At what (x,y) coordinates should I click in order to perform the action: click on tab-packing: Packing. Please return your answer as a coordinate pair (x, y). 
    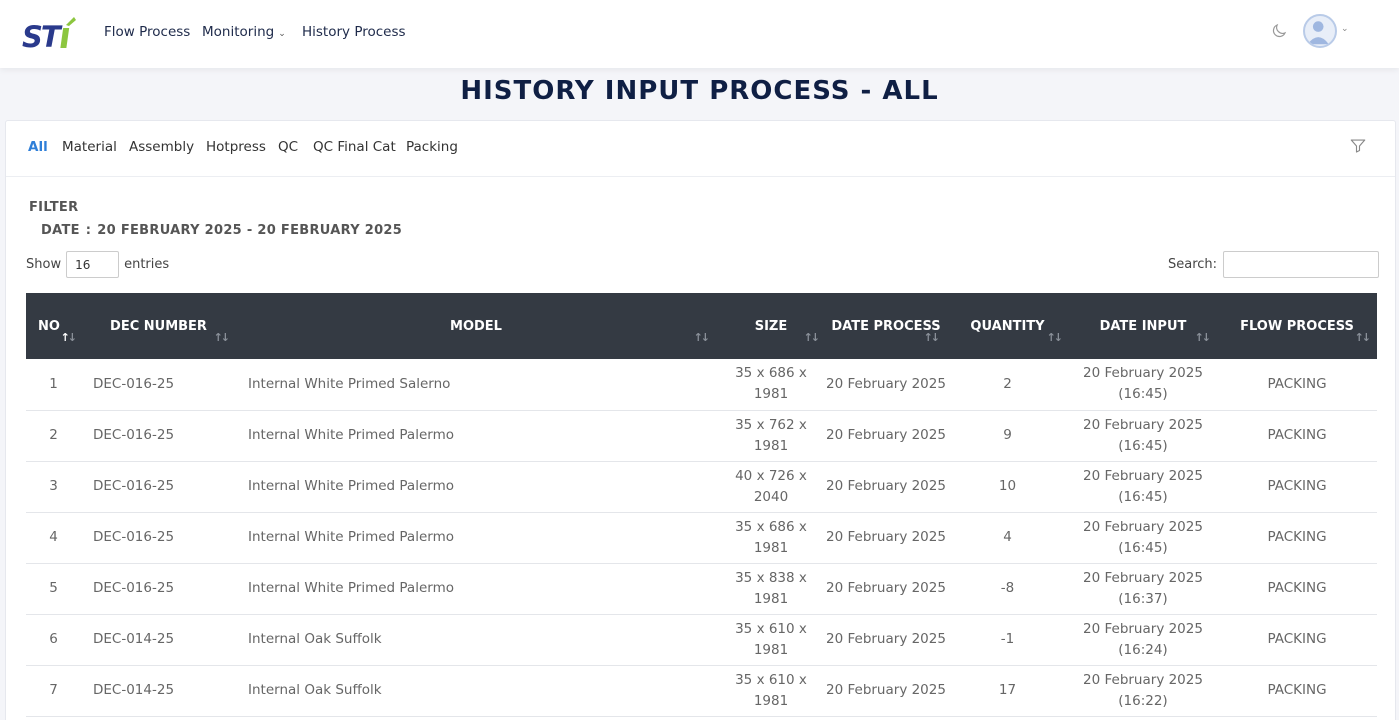
    Looking at the image, I should click on (432, 147).